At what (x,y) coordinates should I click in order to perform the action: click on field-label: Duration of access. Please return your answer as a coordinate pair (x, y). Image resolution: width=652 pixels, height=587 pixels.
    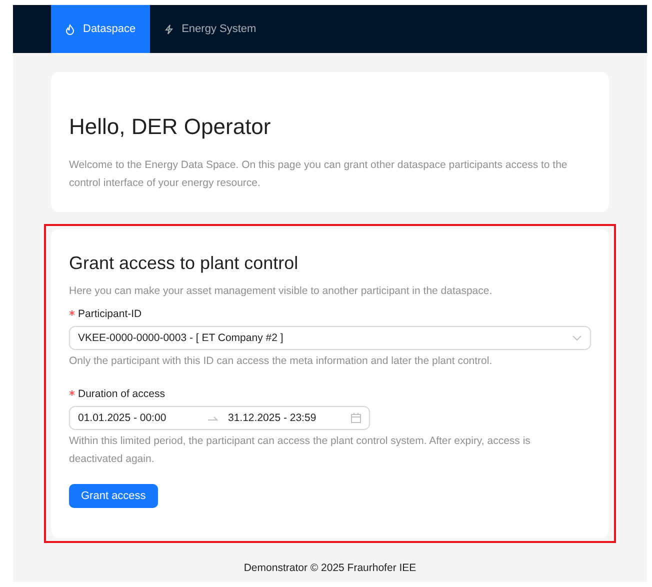
    Looking at the image, I should click on (121, 394).